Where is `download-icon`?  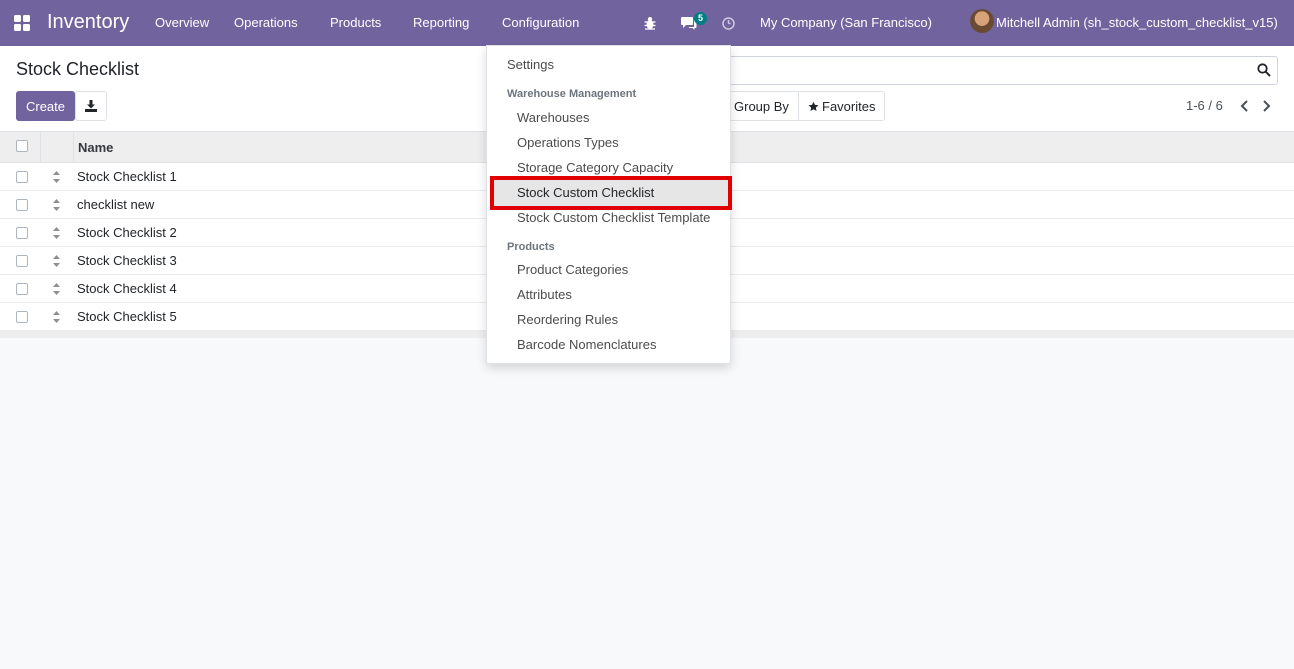 download-icon is located at coordinates (91, 106).